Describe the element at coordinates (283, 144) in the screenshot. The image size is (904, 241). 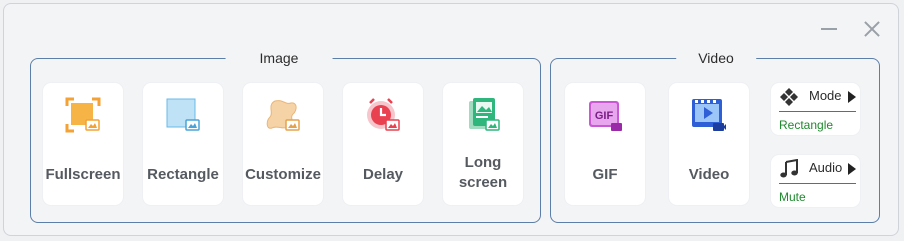
I see `customize-button: Customize` at that location.